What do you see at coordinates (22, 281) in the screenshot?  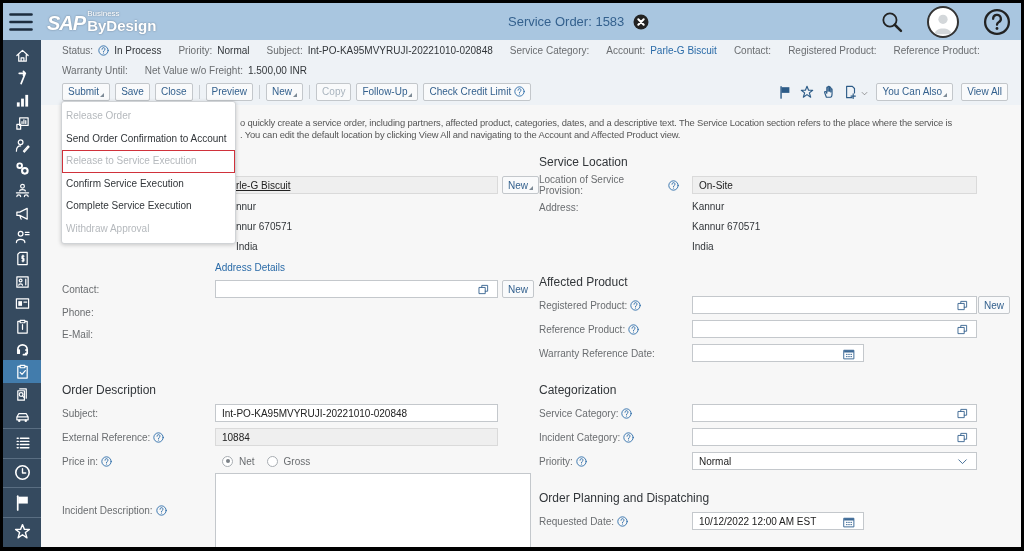 I see `dollar-card-icon` at bounding box center [22, 281].